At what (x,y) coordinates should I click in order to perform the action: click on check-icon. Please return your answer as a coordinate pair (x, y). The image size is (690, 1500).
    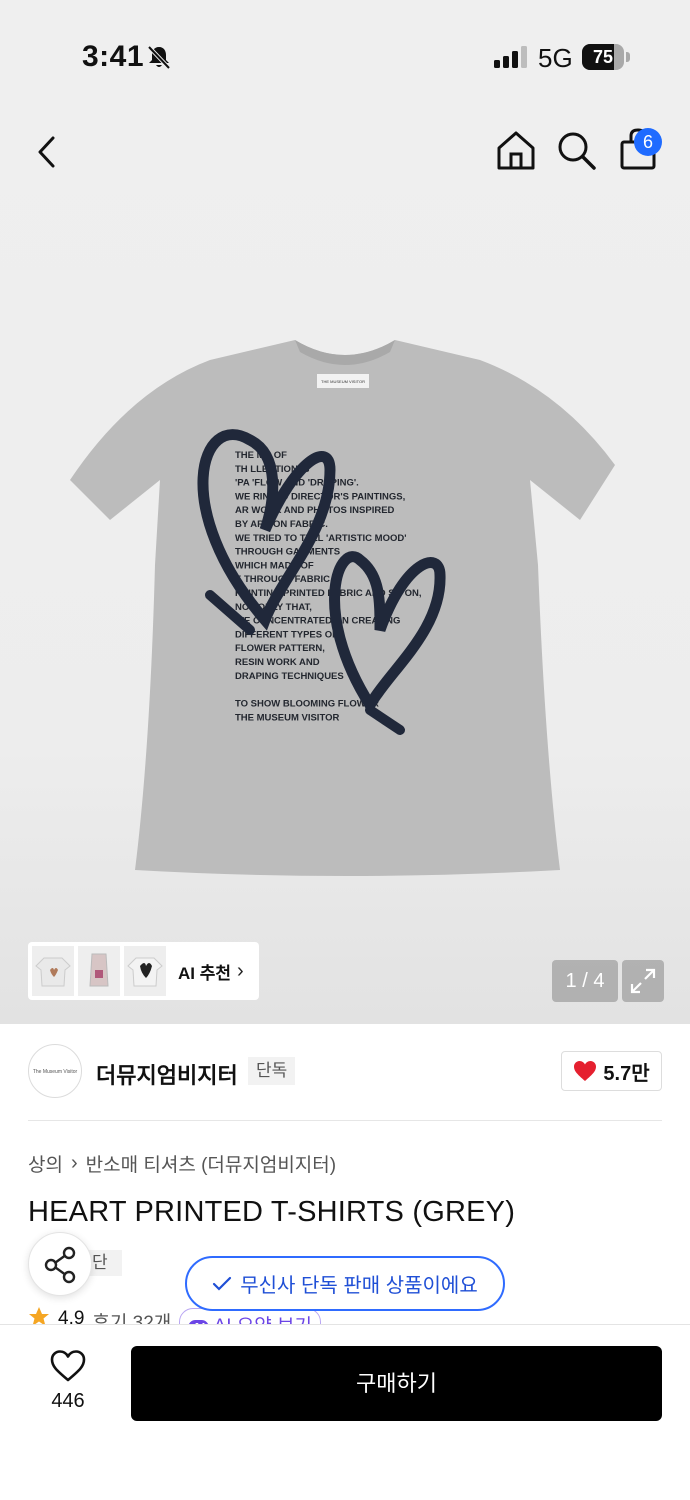
    Looking at the image, I should click on (222, 1283).